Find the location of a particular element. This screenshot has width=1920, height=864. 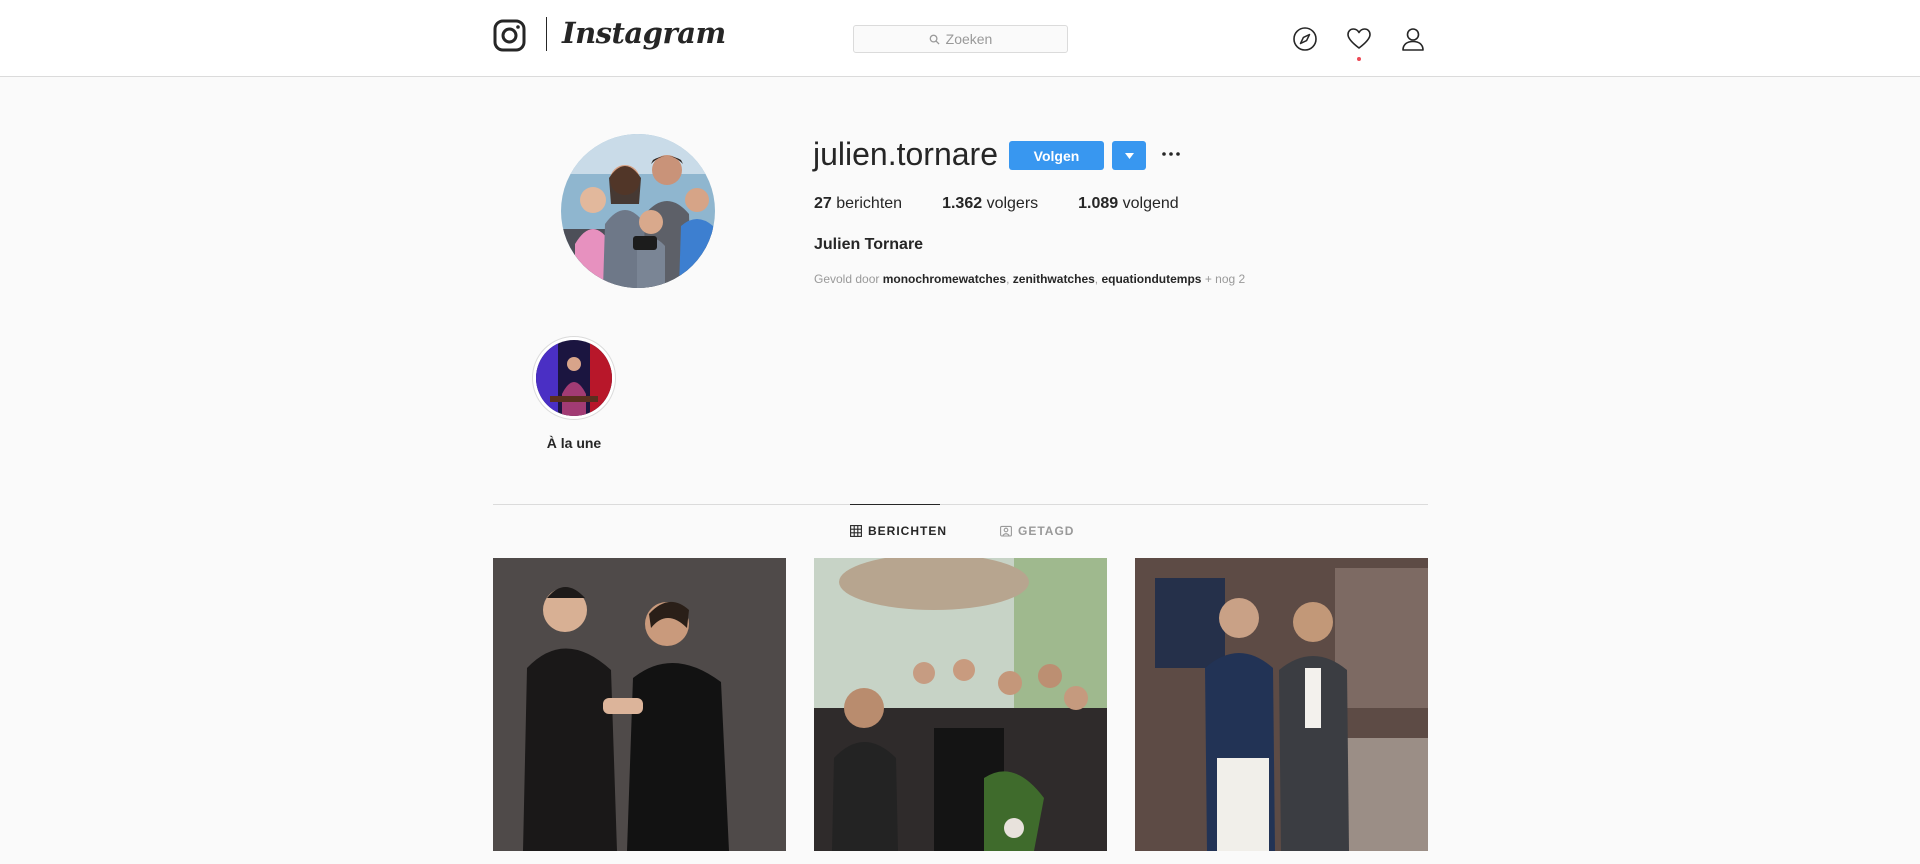

ellipsis-icon is located at coordinates (1171, 154).